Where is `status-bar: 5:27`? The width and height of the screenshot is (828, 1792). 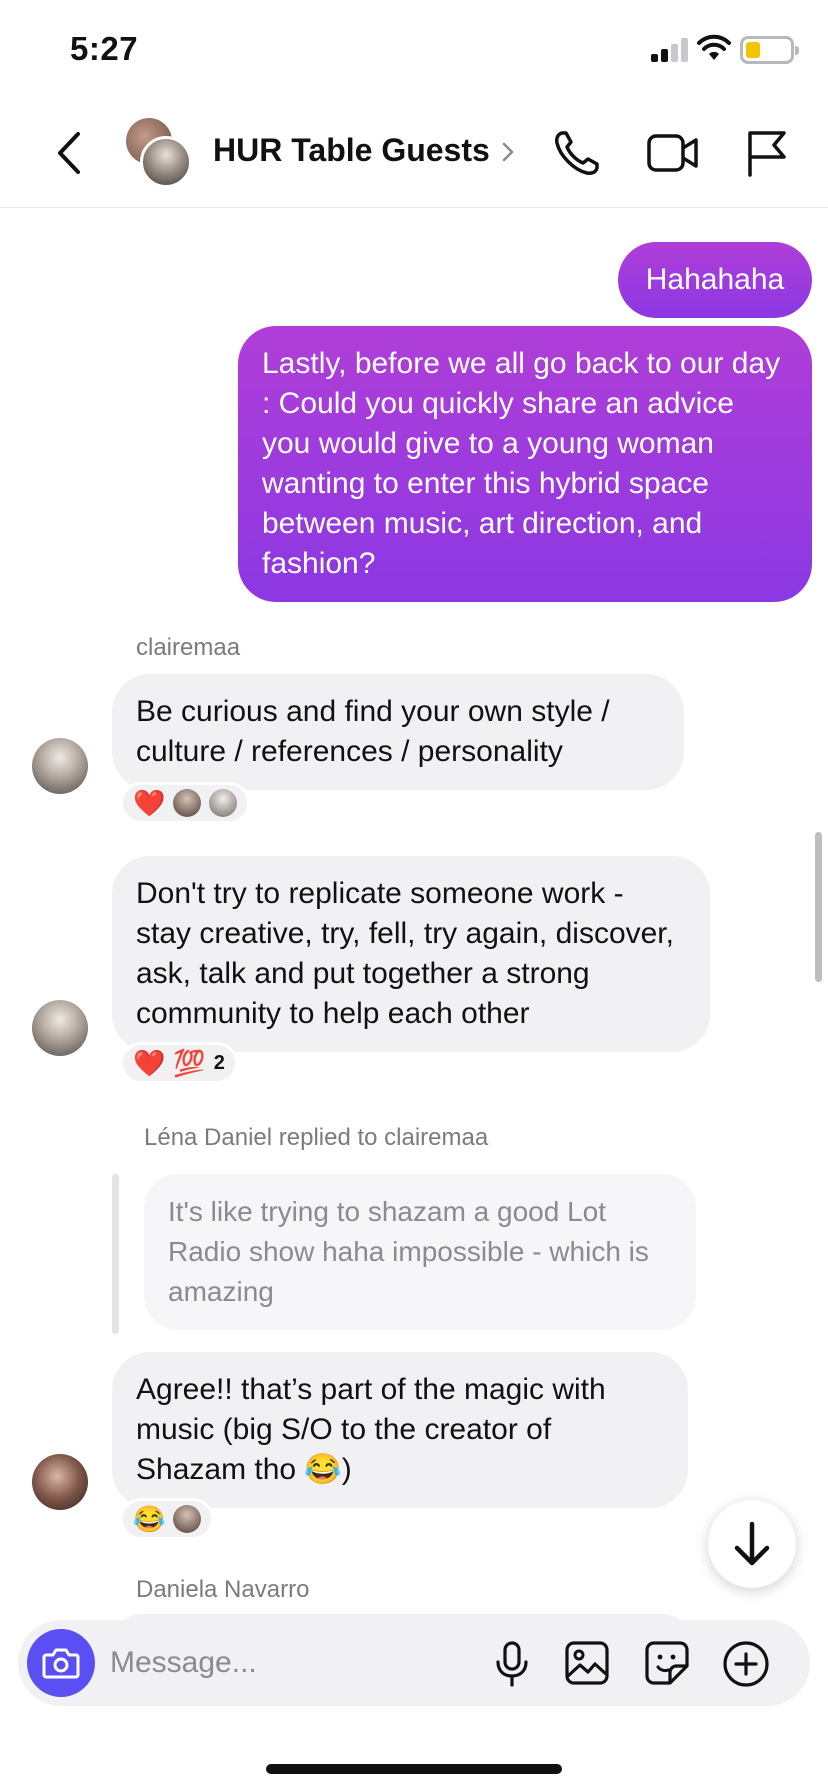
status-bar: 5:27 is located at coordinates (414, 50).